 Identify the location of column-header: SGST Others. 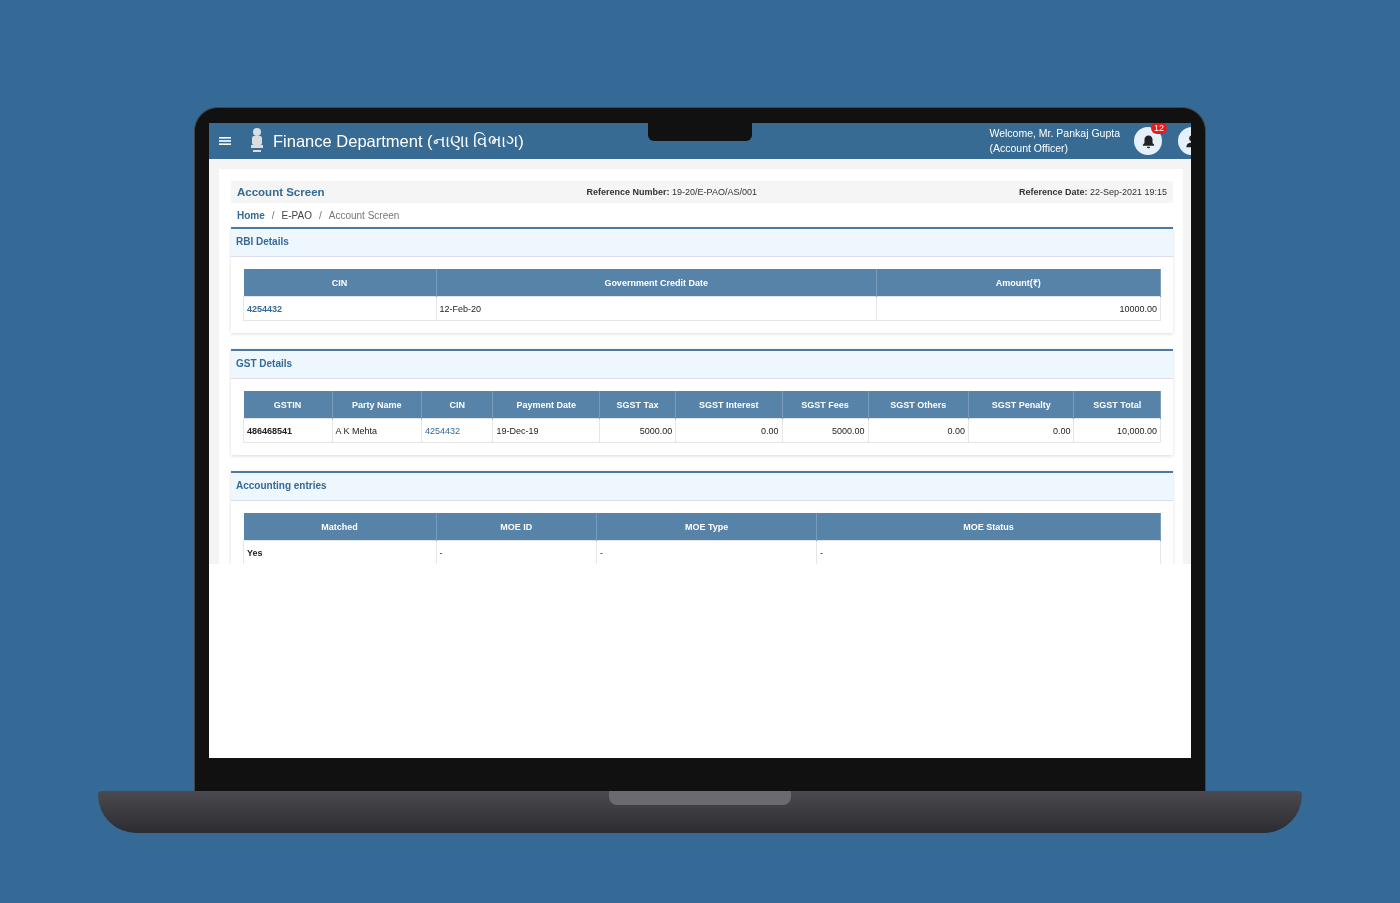
(918, 405).